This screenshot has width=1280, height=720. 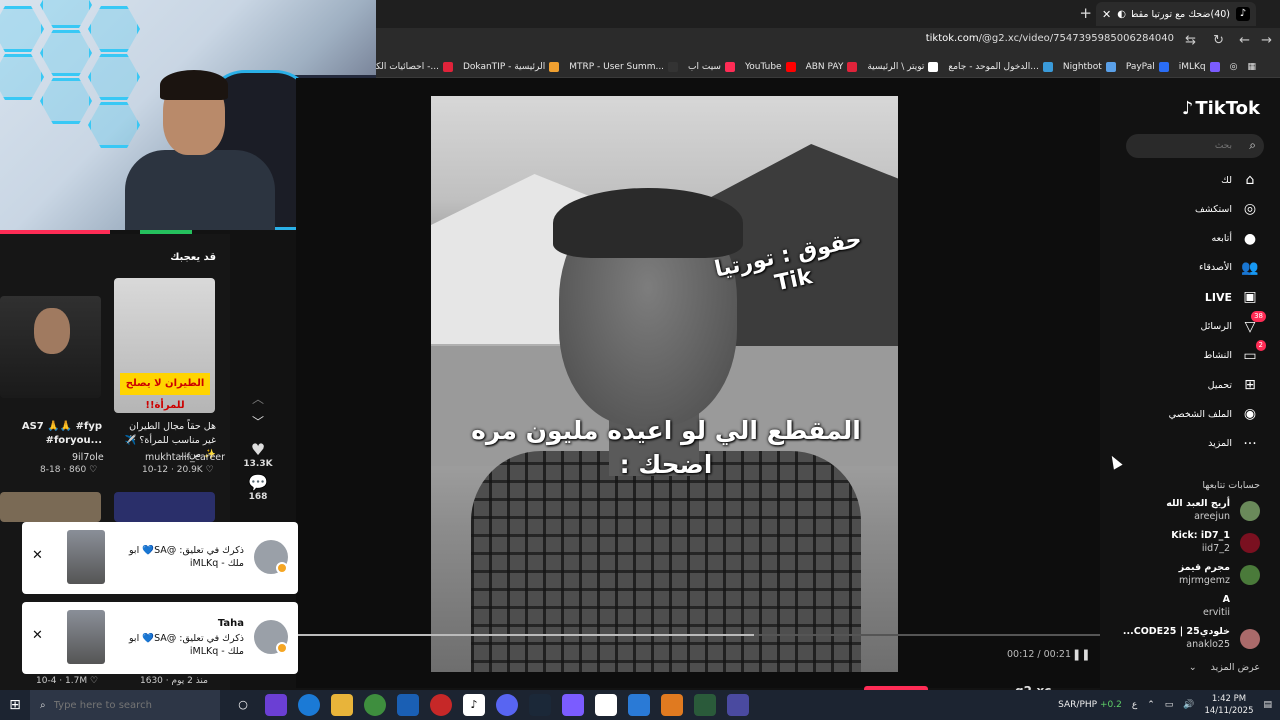 What do you see at coordinates (1218, 40) in the screenshot?
I see `reload-icon: ↻` at bounding box center [1218, 40].